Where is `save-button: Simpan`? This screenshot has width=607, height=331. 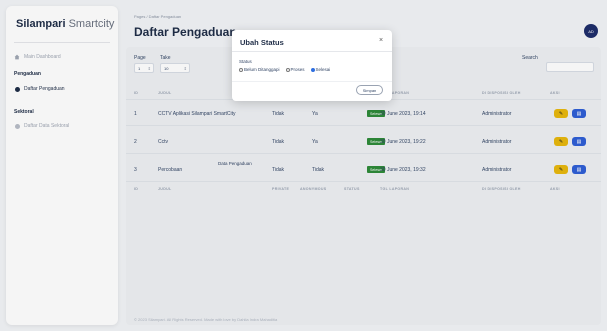
save-button: Simpan is located at coordinates (369, 90).